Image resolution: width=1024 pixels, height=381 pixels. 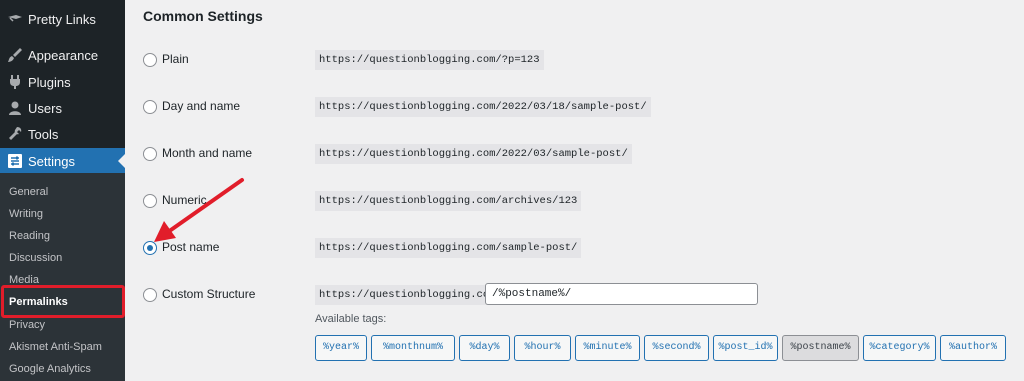 What do you see at coordinates (35, 258) in the screenshot?
I see `submenu-item-discussion: Discussion` at bounding box center [35, 258].